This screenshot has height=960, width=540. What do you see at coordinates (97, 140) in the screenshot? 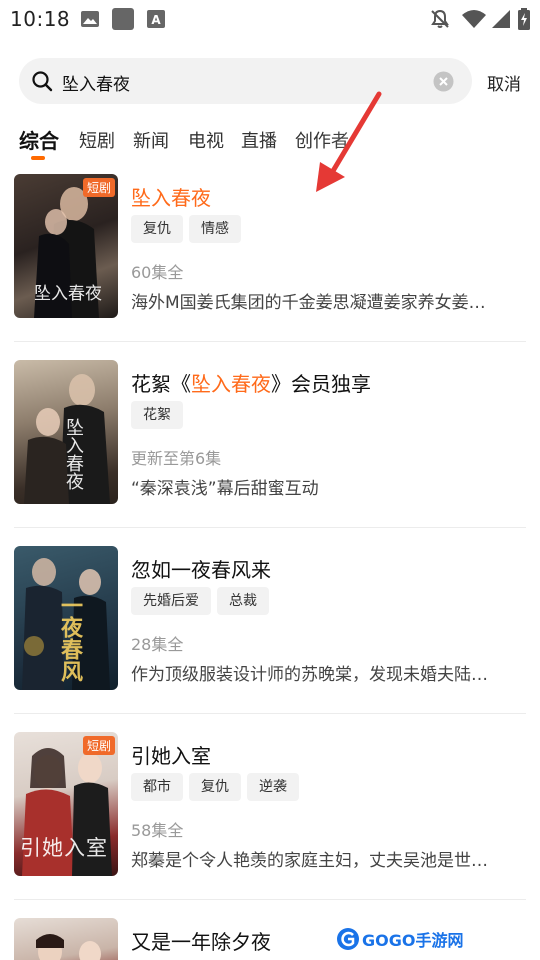
I see `tab-short-drama: 短剧` at bounding box center [97, 140].